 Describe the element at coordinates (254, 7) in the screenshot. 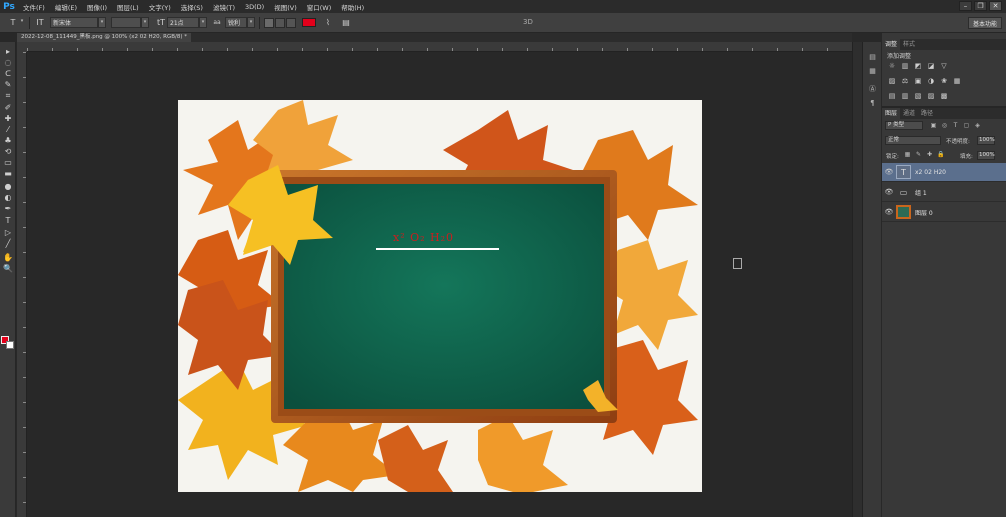

I see `menu-3d: 3D(D)` at that location.